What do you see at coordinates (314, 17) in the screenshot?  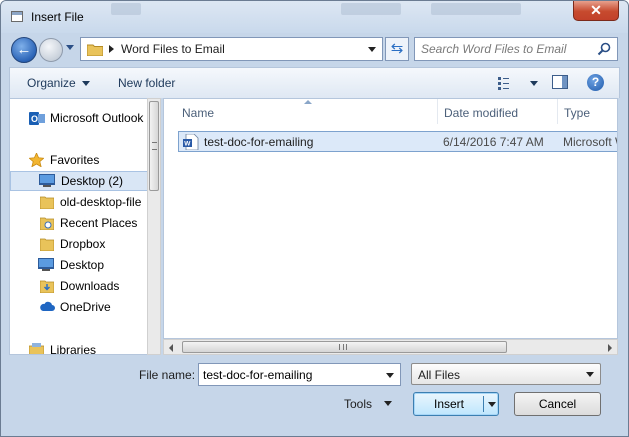 I see `title-bar: Insert File ✕` at bounding box center [314, 17].